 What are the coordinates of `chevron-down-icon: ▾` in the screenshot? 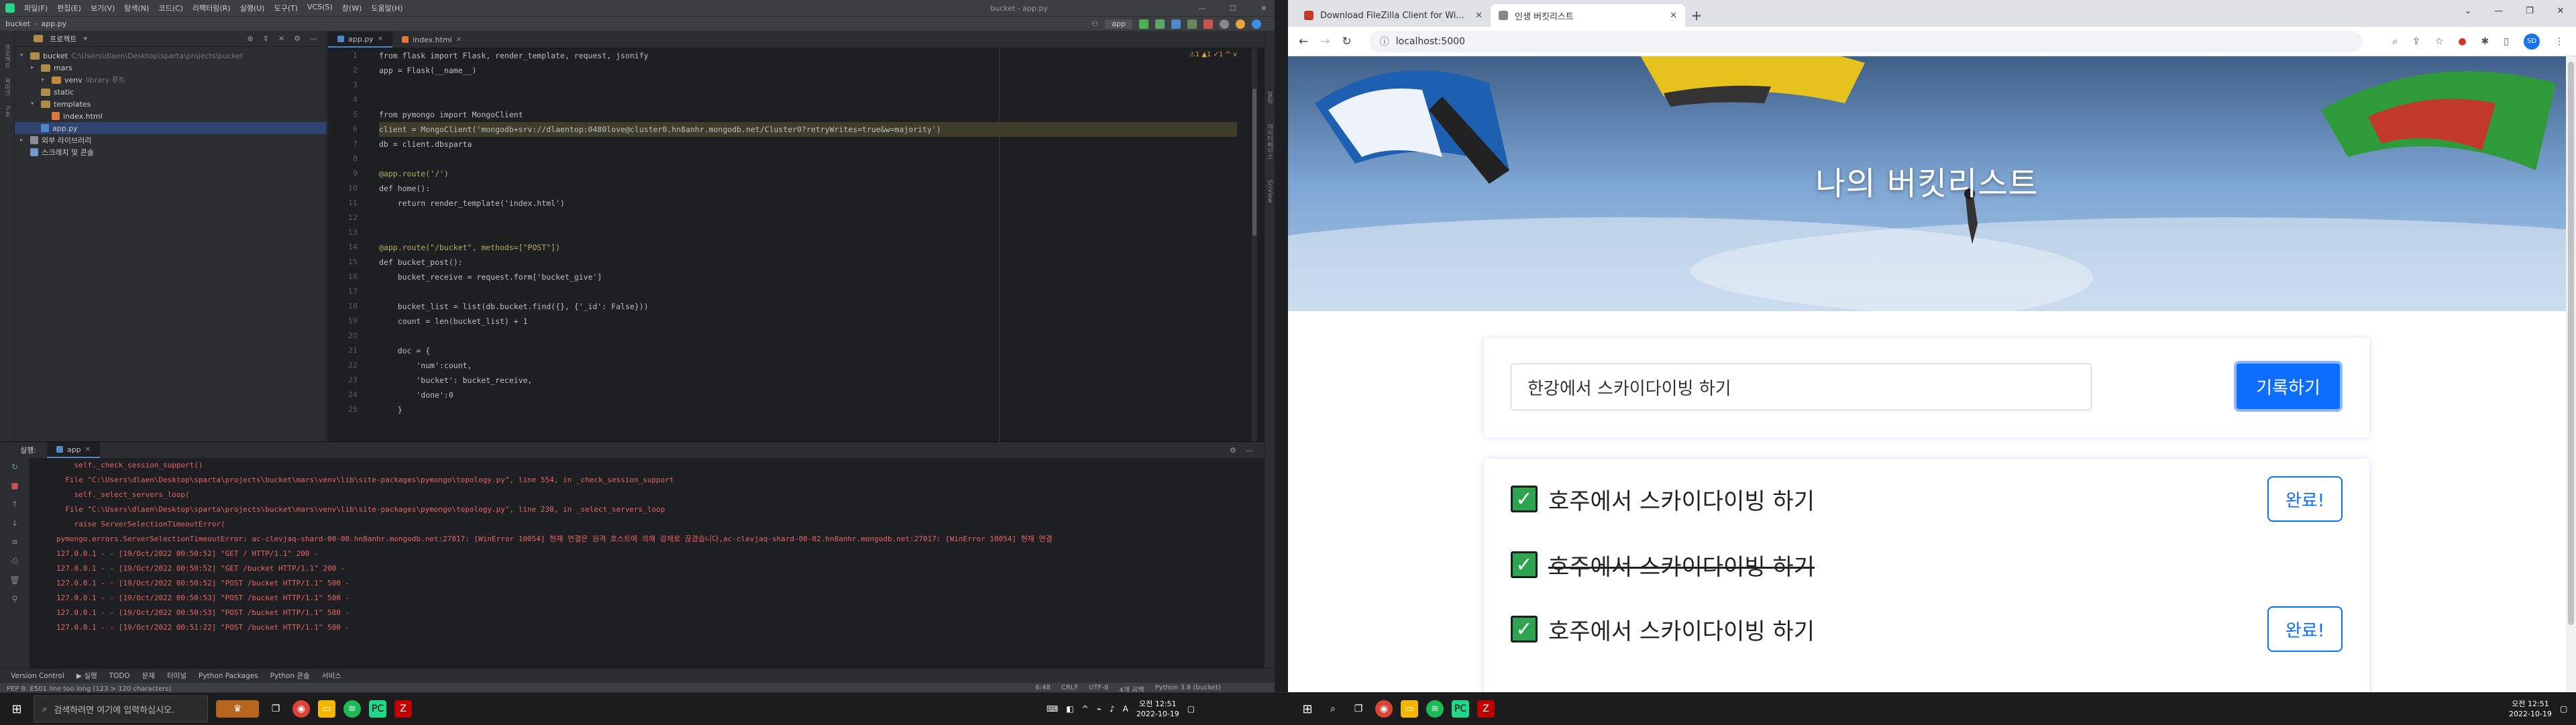 It's located at (85, 38).